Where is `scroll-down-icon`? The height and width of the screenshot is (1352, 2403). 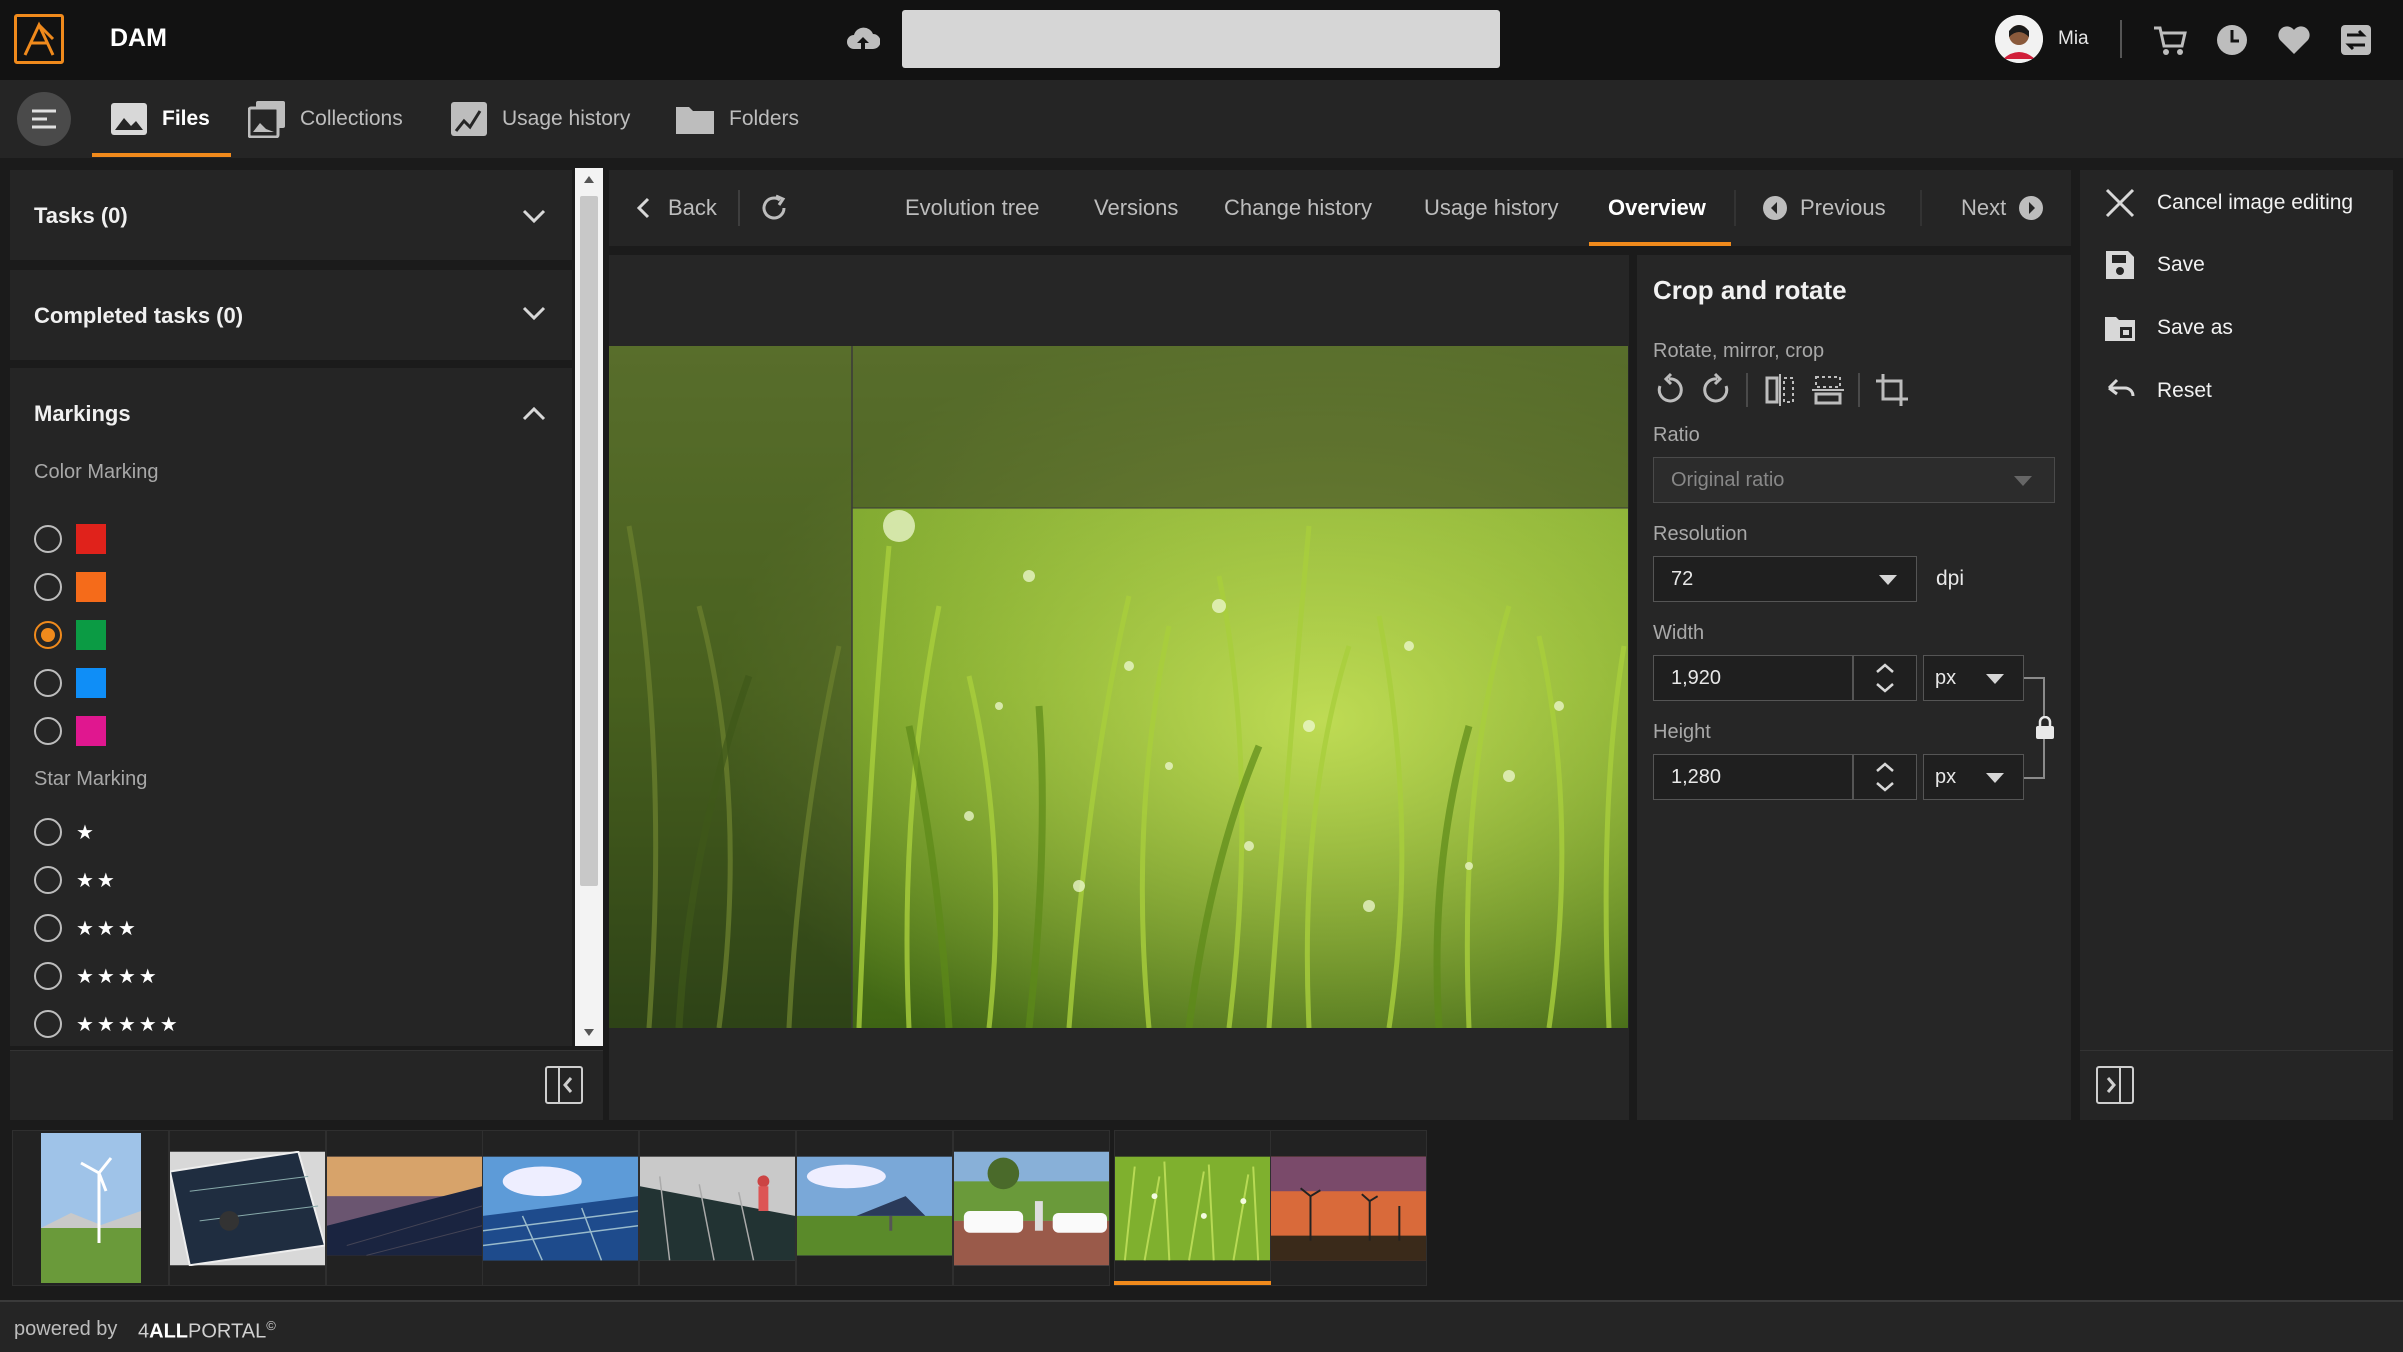
scroll-down-icon is located at coordinates (589, 1033).